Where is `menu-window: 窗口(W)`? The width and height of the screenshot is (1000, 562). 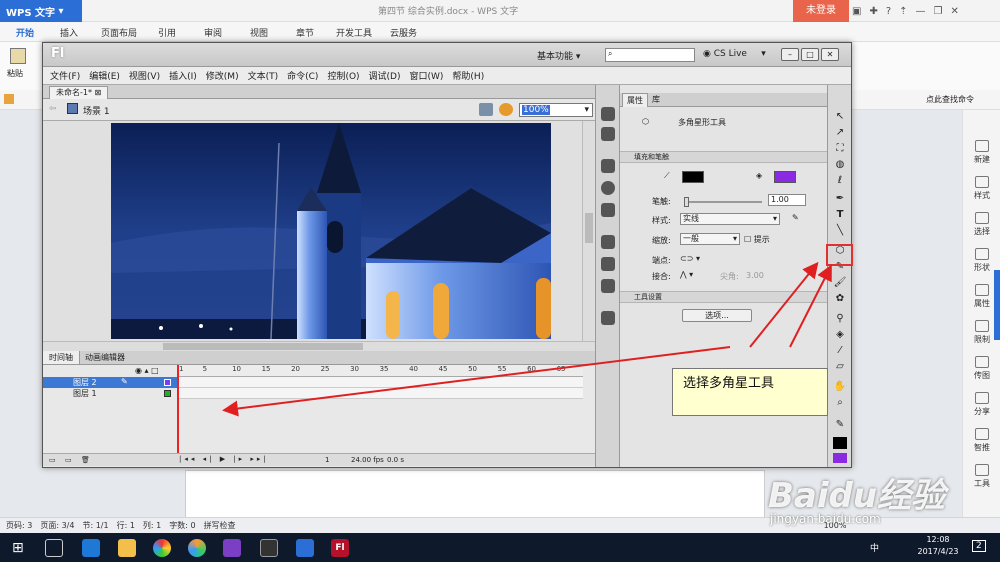
menu-window: 窗口(W) is located at coordinates (427, 75).